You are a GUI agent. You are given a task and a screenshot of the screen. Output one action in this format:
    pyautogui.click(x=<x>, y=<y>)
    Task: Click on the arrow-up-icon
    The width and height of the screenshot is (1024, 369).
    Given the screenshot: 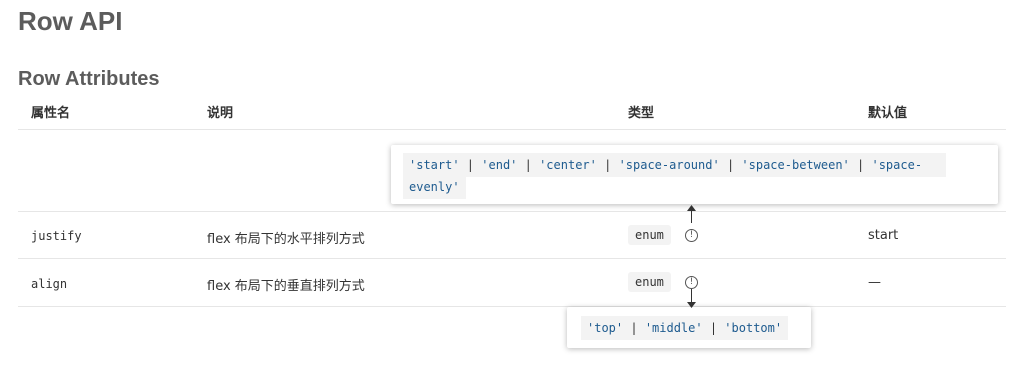 What is the action you would take?
    pyautogui.click(x=691, y=208)
    